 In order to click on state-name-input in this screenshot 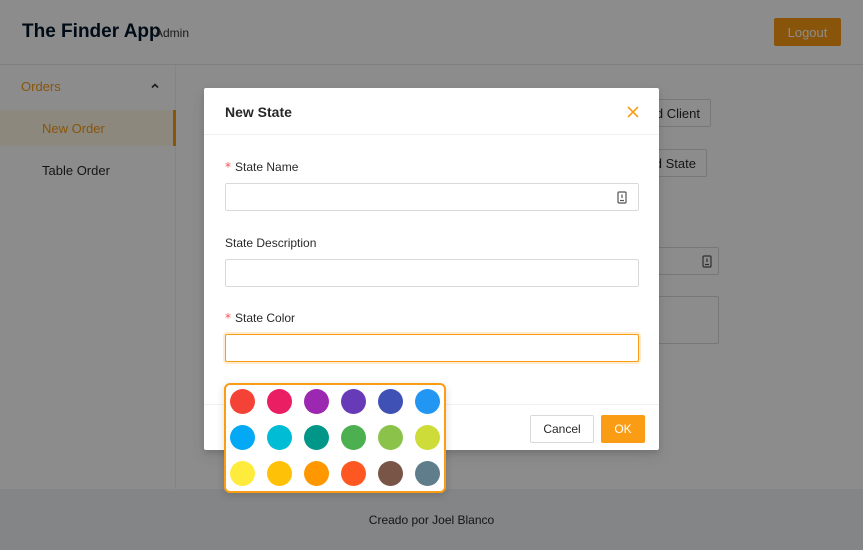, I will do `click(432, 197)`.